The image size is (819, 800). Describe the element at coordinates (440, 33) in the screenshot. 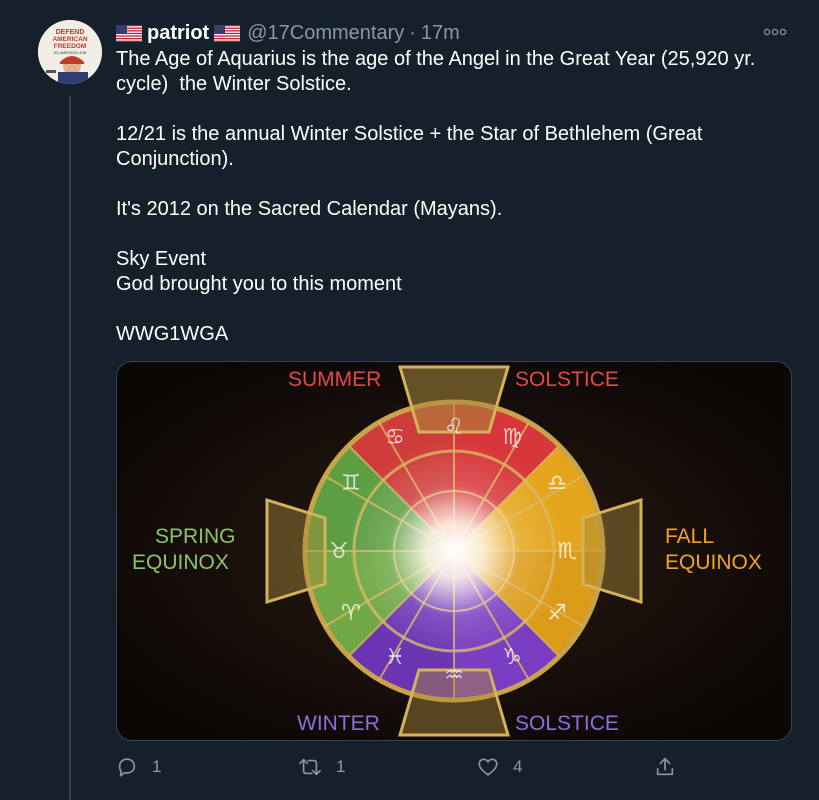

I see `timestamp: 17m` at that location.